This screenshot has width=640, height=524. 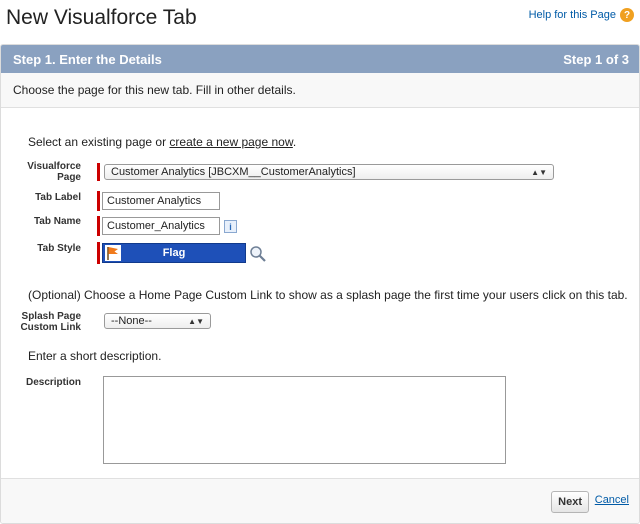 I want to click on description-label: Description, so click(x=53, y=382).